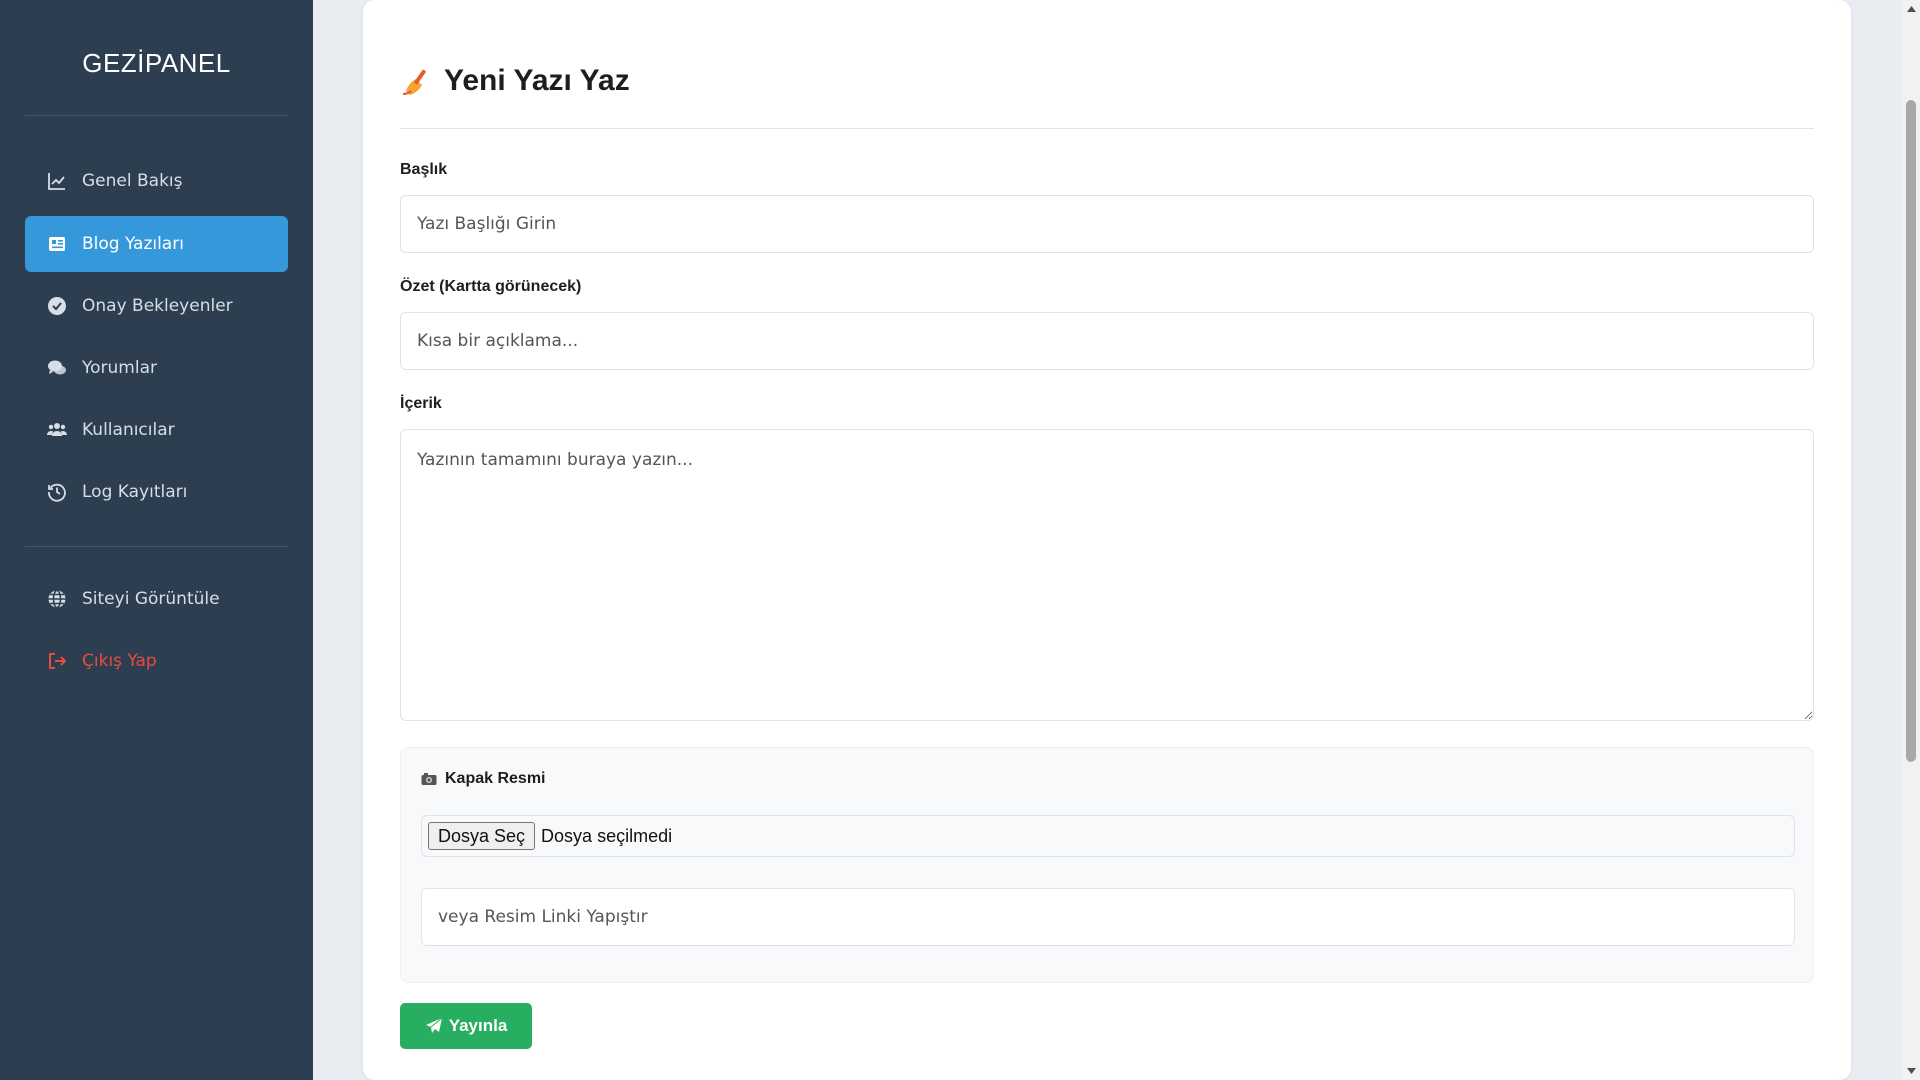 The width and height of the screenshot is (1920, 1080). Describe the element at coordinates (1107, 224) in the screenshot. I see `title-input` at that location.